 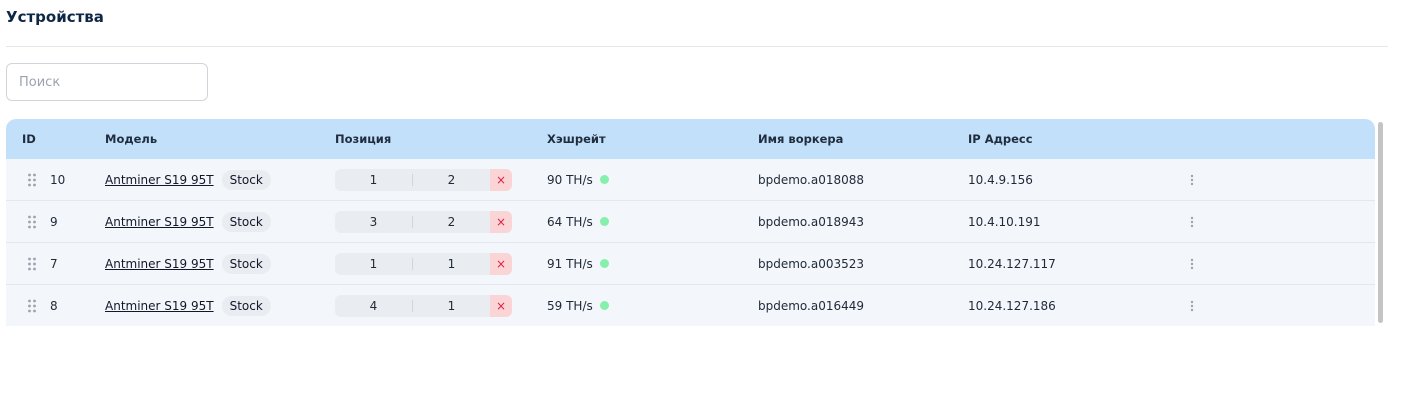 I want to click on worker-name: bpdemo.a018088, so click(x=811, y=179).